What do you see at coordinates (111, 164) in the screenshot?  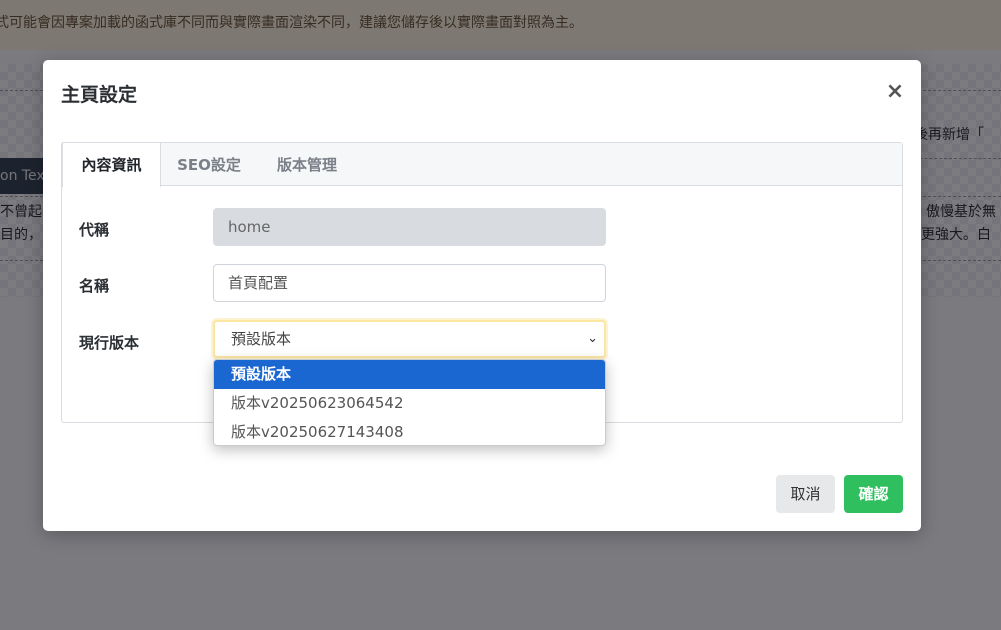 I see `tab-content-info: 內容資訊` at bounding box center [111, 164].